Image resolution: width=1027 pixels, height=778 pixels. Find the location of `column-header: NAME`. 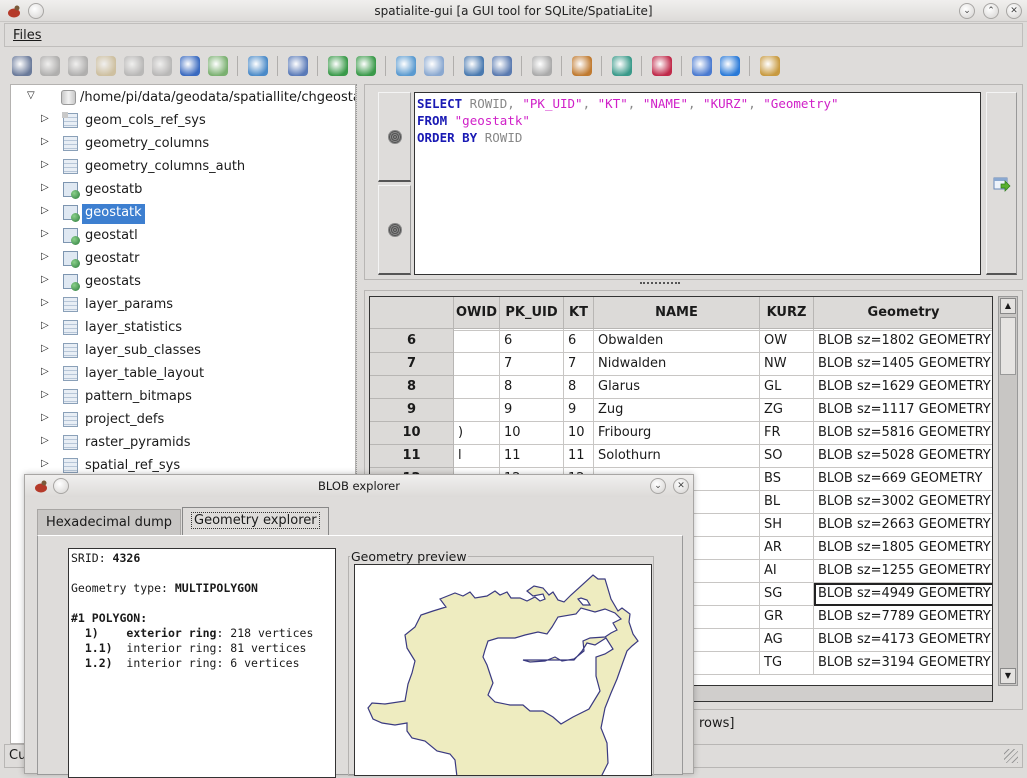

column-header: NAME is located at coordinates (677, 313).